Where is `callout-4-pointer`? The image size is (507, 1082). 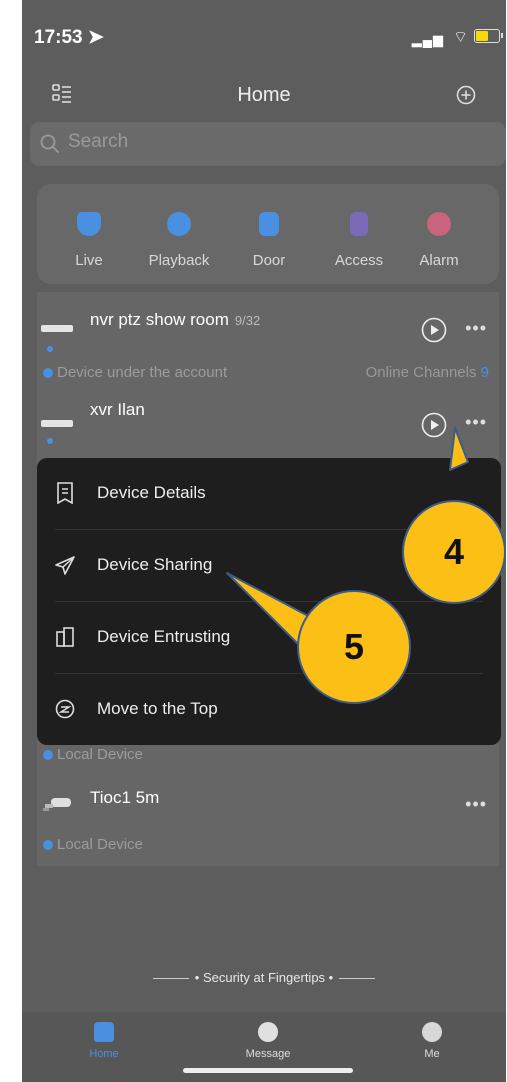
callout-4-pointer is located at coordinates (459, 449).